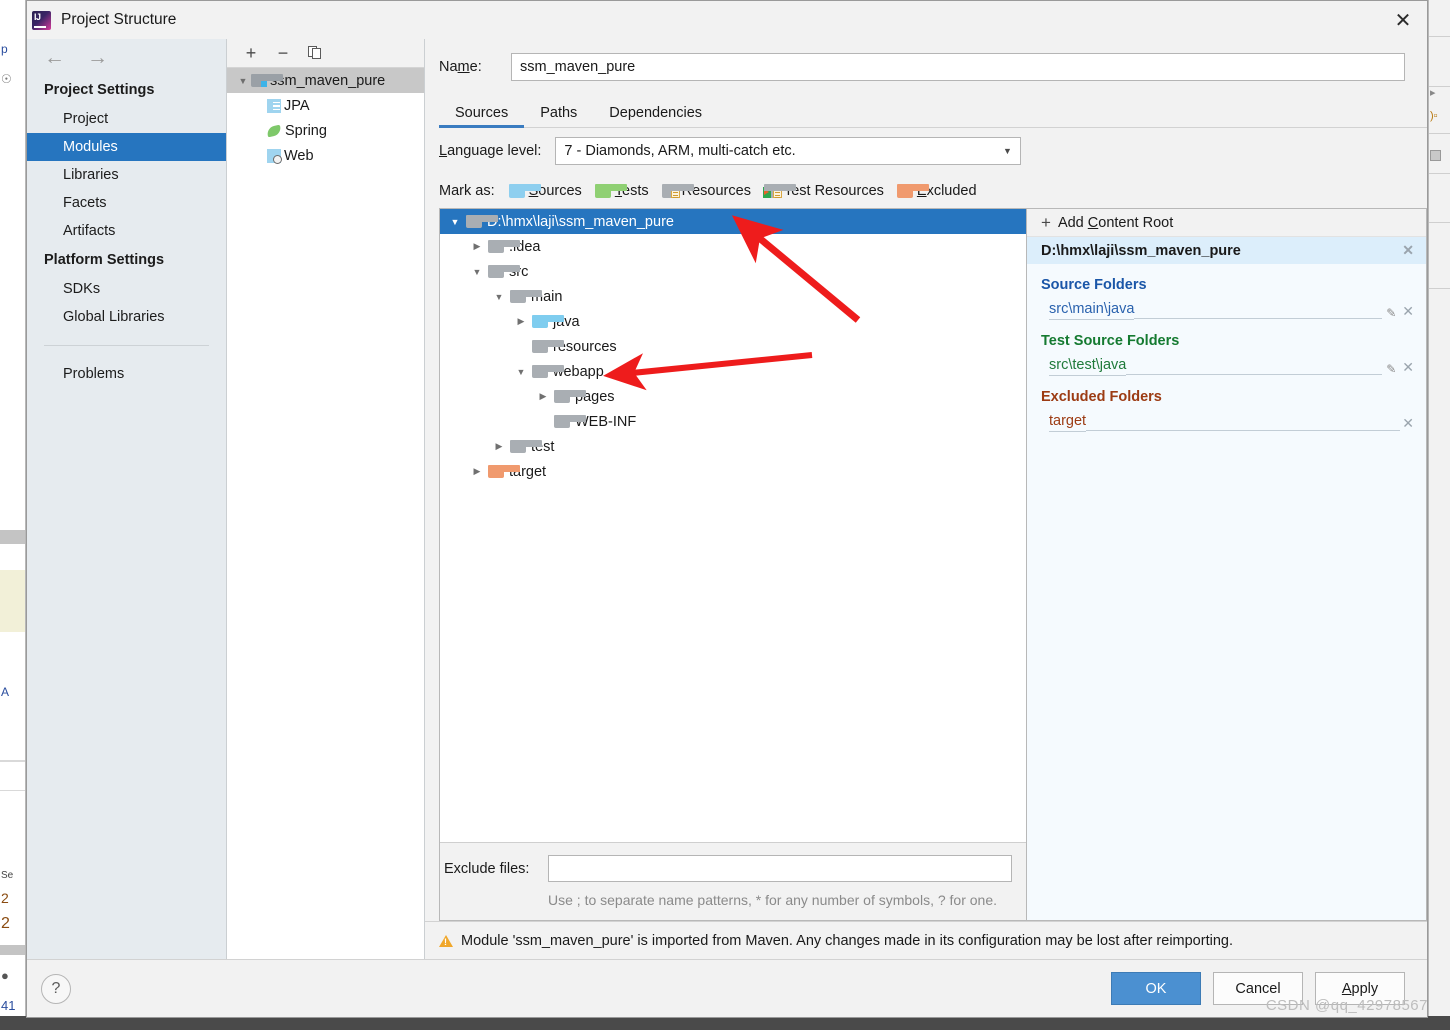  What do you see at coordinates (1226, 420) in the screenshot?
I see `excluded-folder-row: target ✕` at bounding box center [1226, 420].